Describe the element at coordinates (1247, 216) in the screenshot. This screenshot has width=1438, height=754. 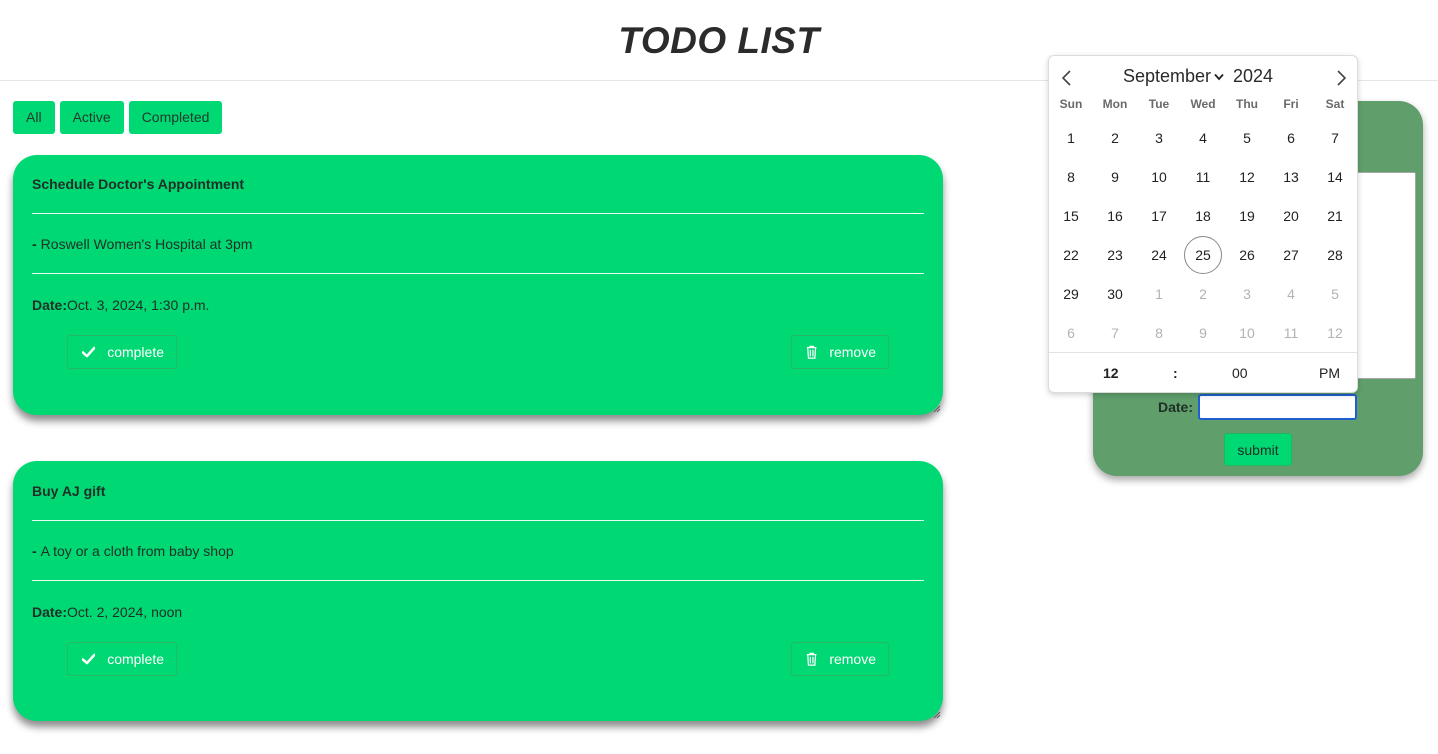
I see `calendar-day: 19` at that location.